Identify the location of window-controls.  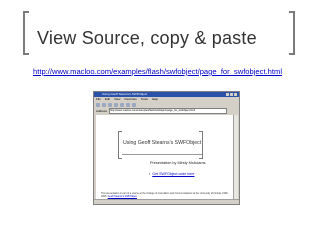
(231, 94).